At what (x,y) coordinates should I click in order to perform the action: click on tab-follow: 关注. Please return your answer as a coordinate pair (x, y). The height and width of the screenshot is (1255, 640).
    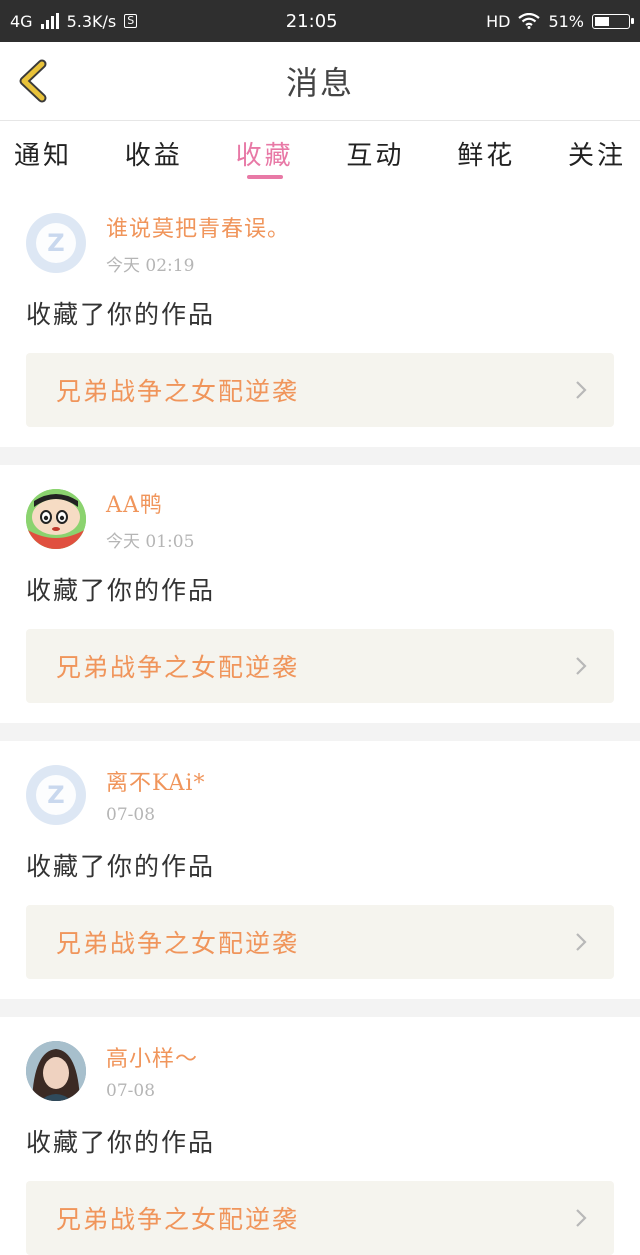
    Looking at the image, I should click on (597, 148).